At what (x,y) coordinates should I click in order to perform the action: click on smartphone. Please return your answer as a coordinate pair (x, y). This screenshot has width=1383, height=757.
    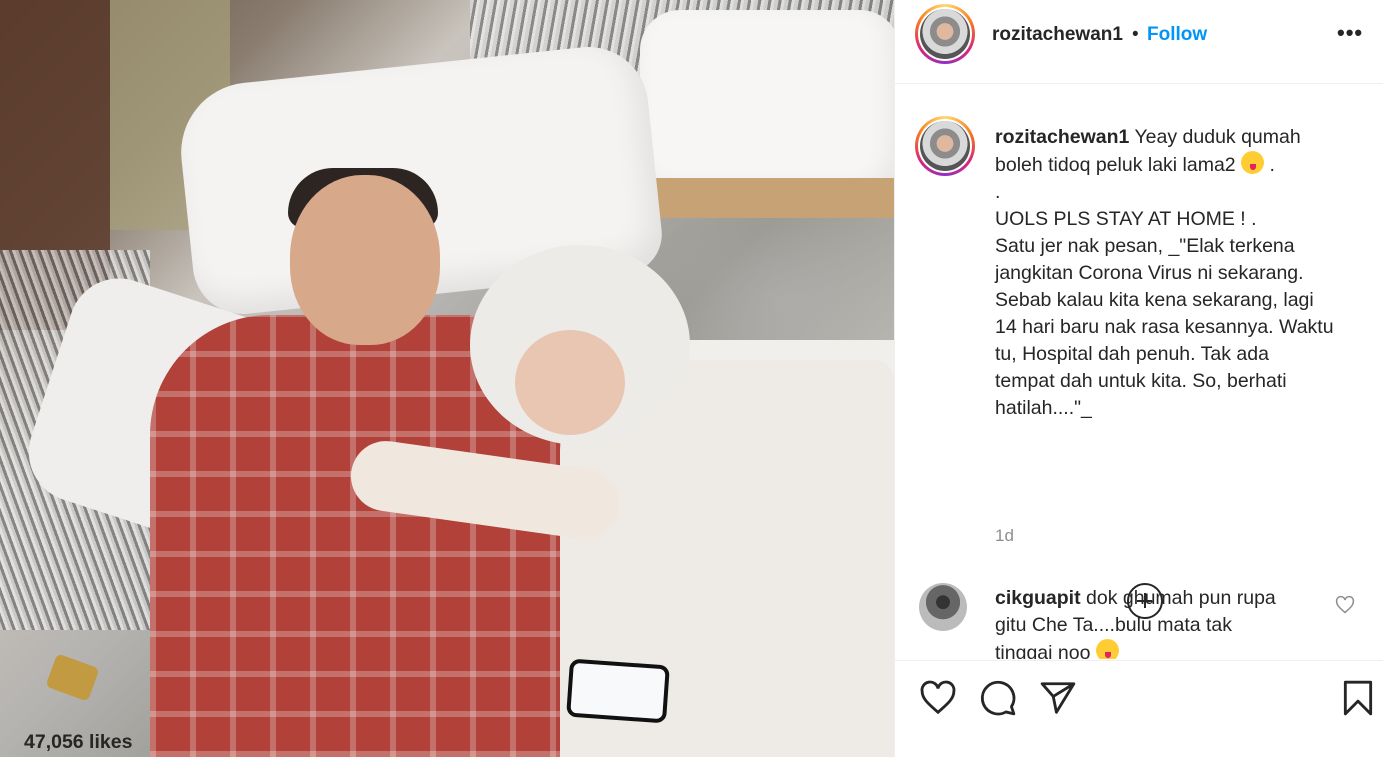
    Looking at the image, I should click on (618, 691).